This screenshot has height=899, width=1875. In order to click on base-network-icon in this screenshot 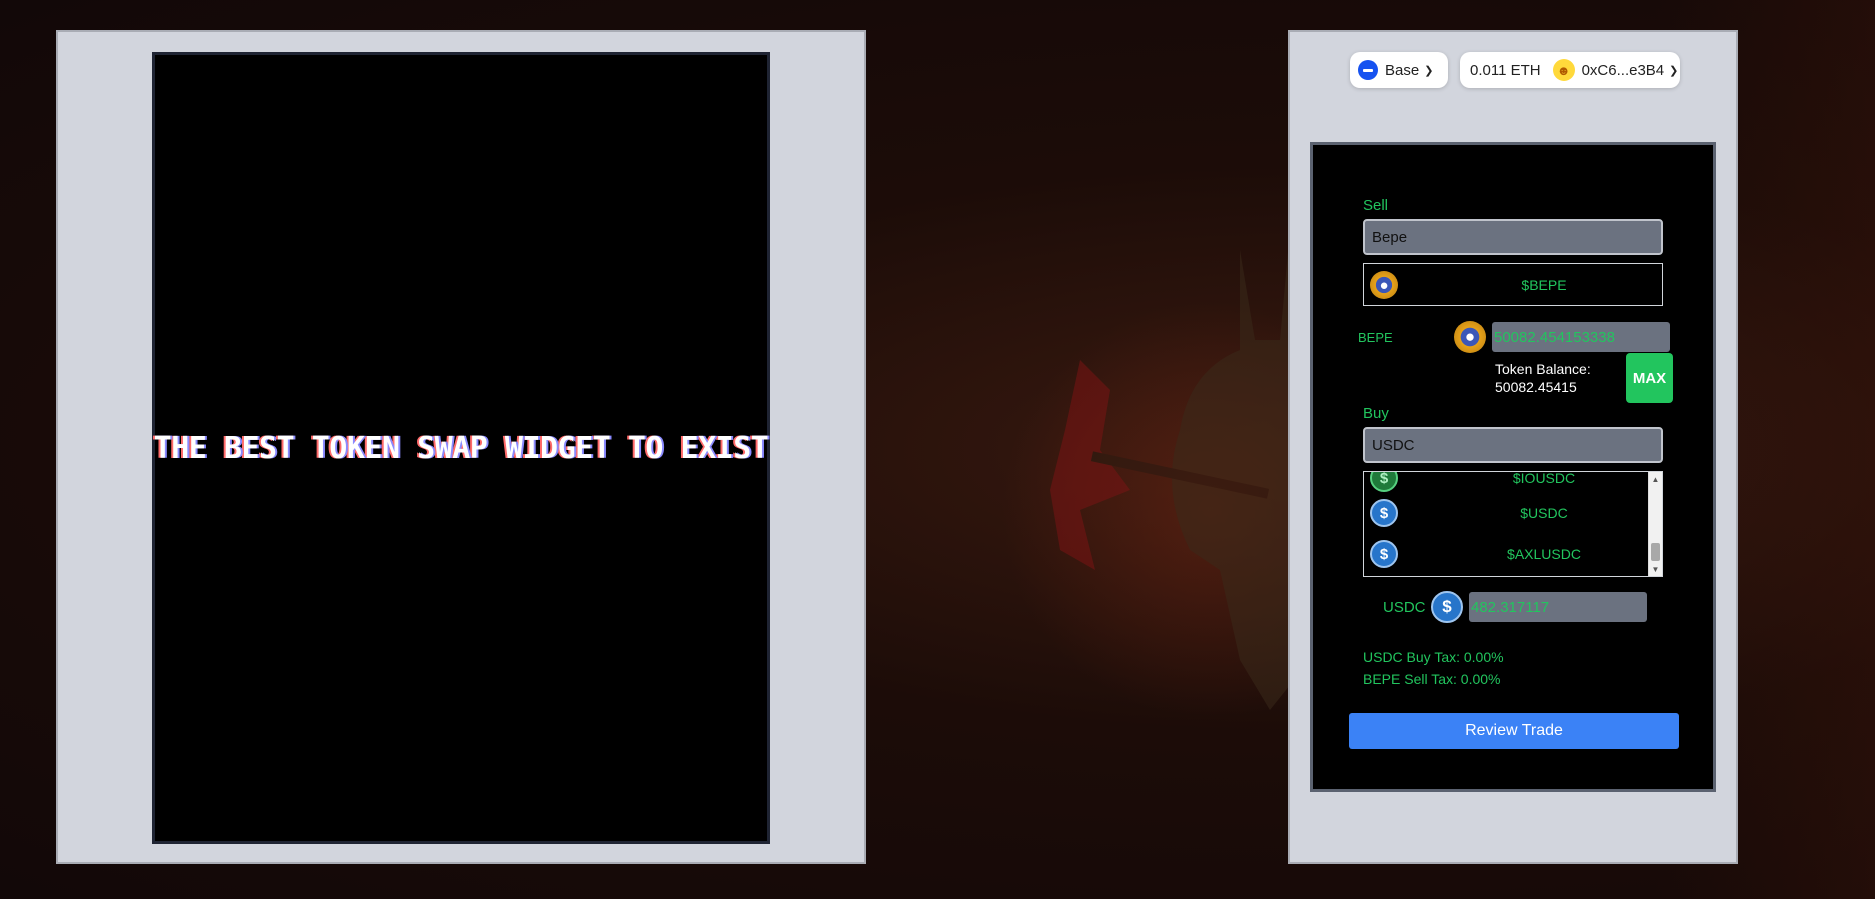, I will do `click(1368, 70)`.